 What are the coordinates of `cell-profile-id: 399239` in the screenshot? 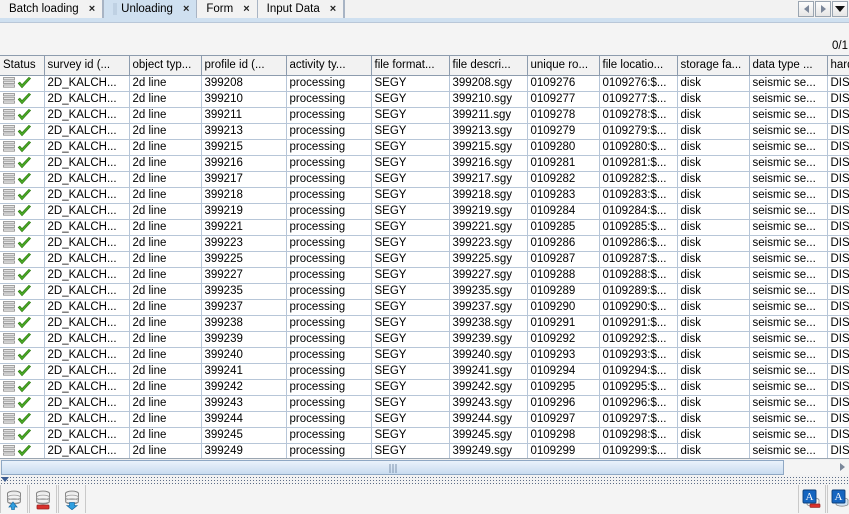 It's located at (244, 339).